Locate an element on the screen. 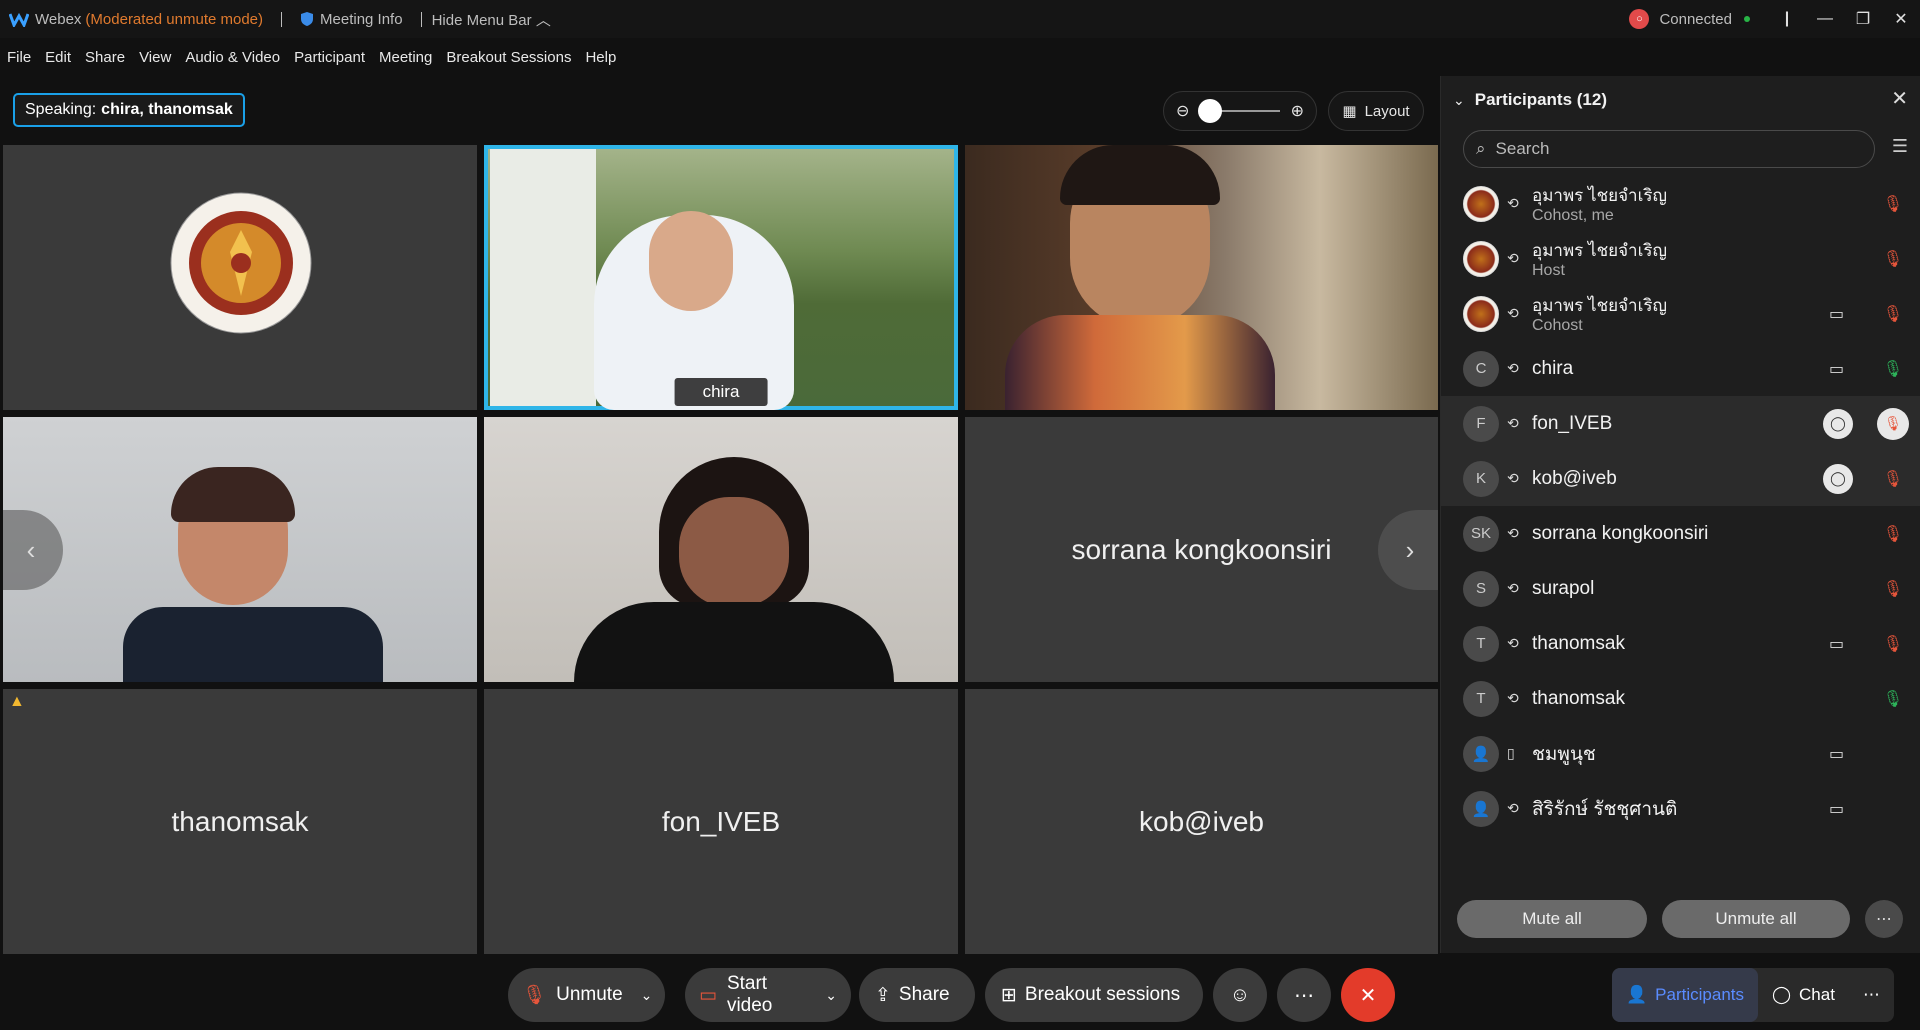 This screenshot has height=1030, width=1920. mute-all-label: Mute all is located at coordinates (1552, 918).